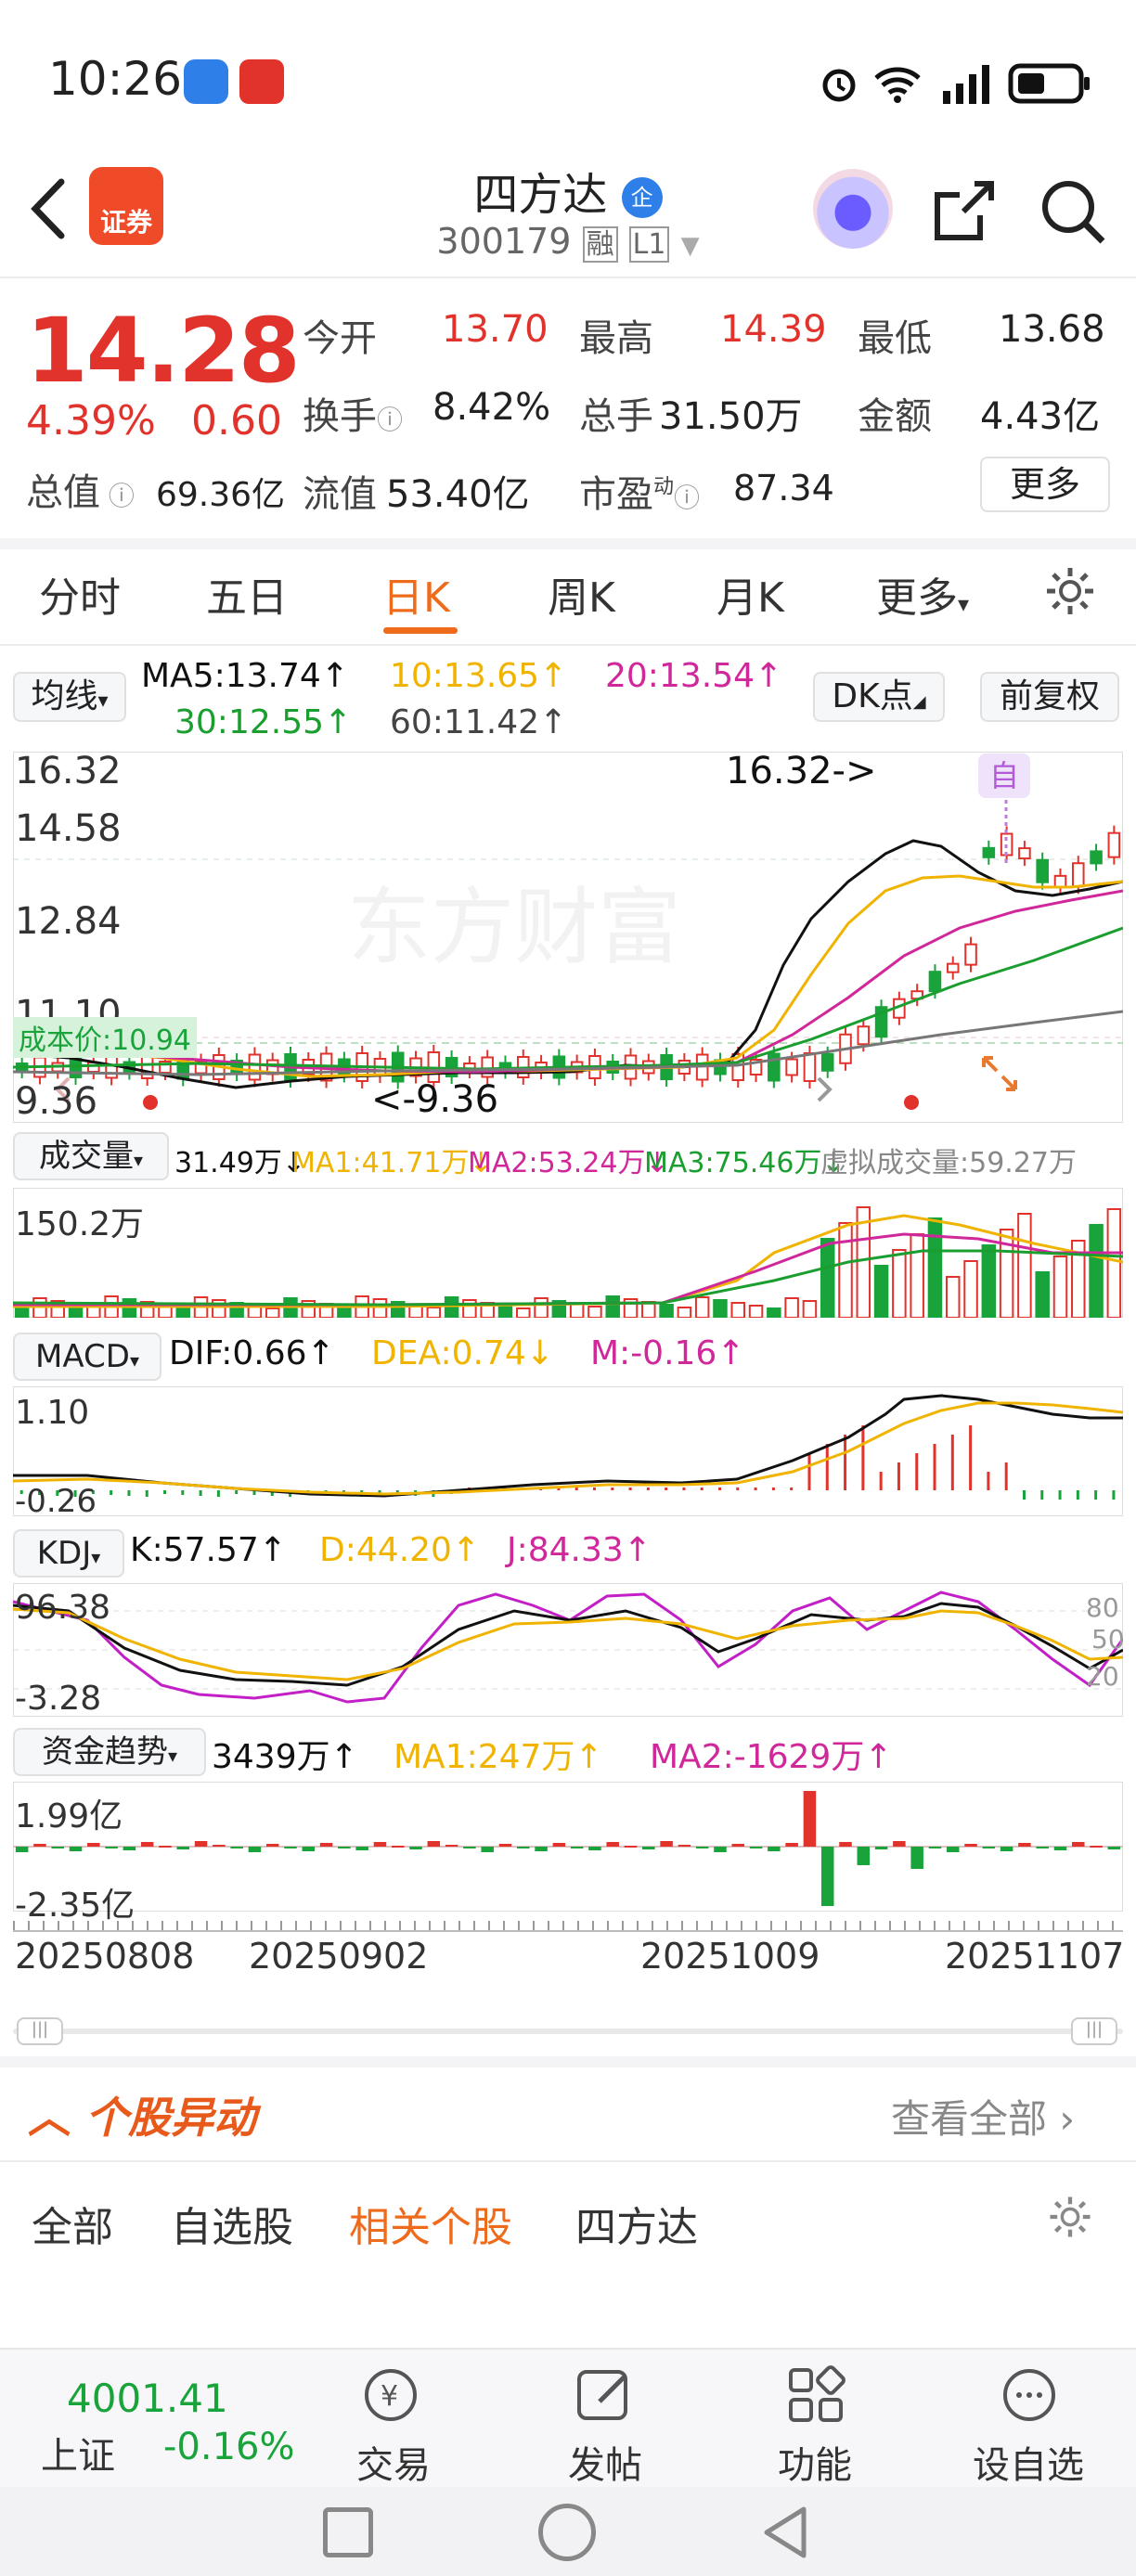 The image size is (1136, 2576). I want to click on view-all-link: 查看全部 ›, so click(983, 2117).